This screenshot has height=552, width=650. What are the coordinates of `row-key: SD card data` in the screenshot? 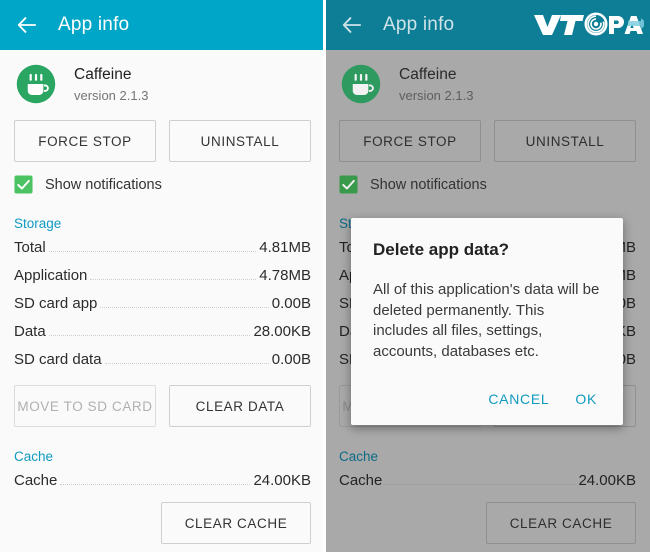 It's located at (58, 359).